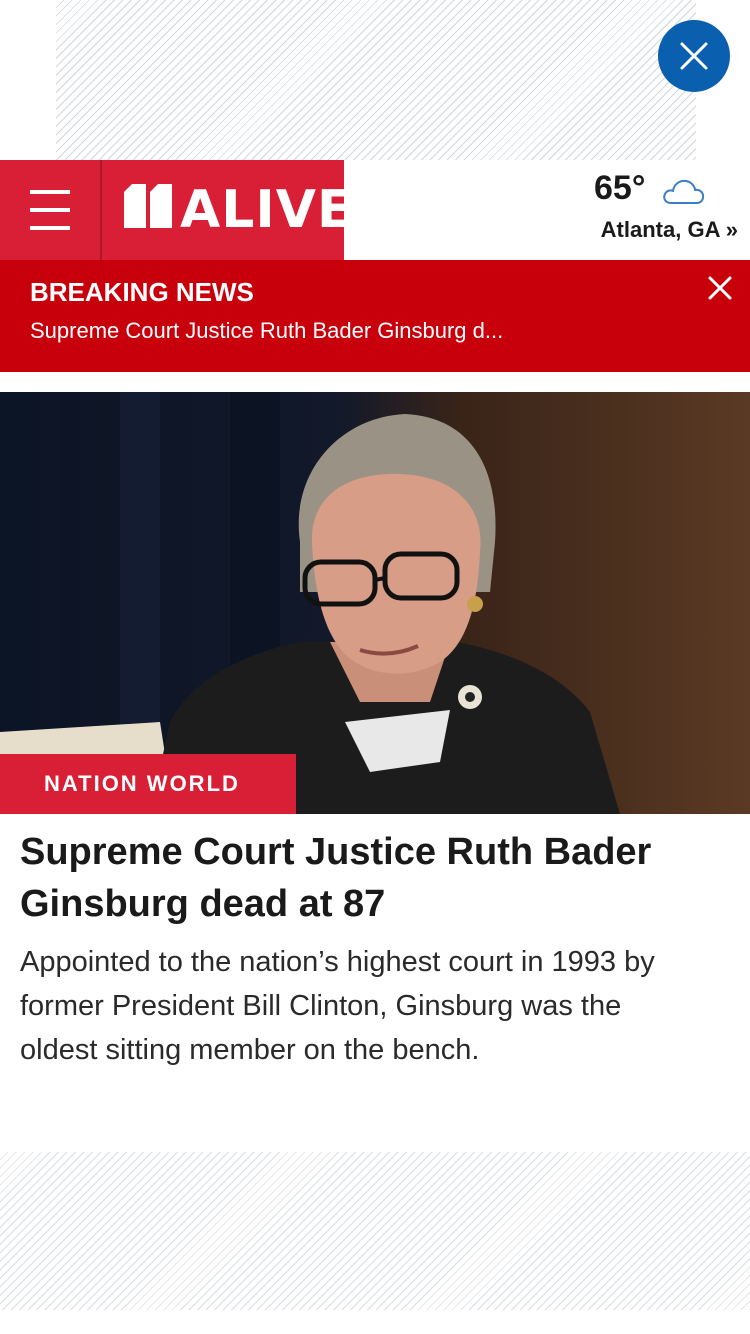 The height and width of the screenshot is (1334, 750). Describe the element at coordinates (375, 1231) in the screenshot. I see `bottom-ad-banner` at that location.